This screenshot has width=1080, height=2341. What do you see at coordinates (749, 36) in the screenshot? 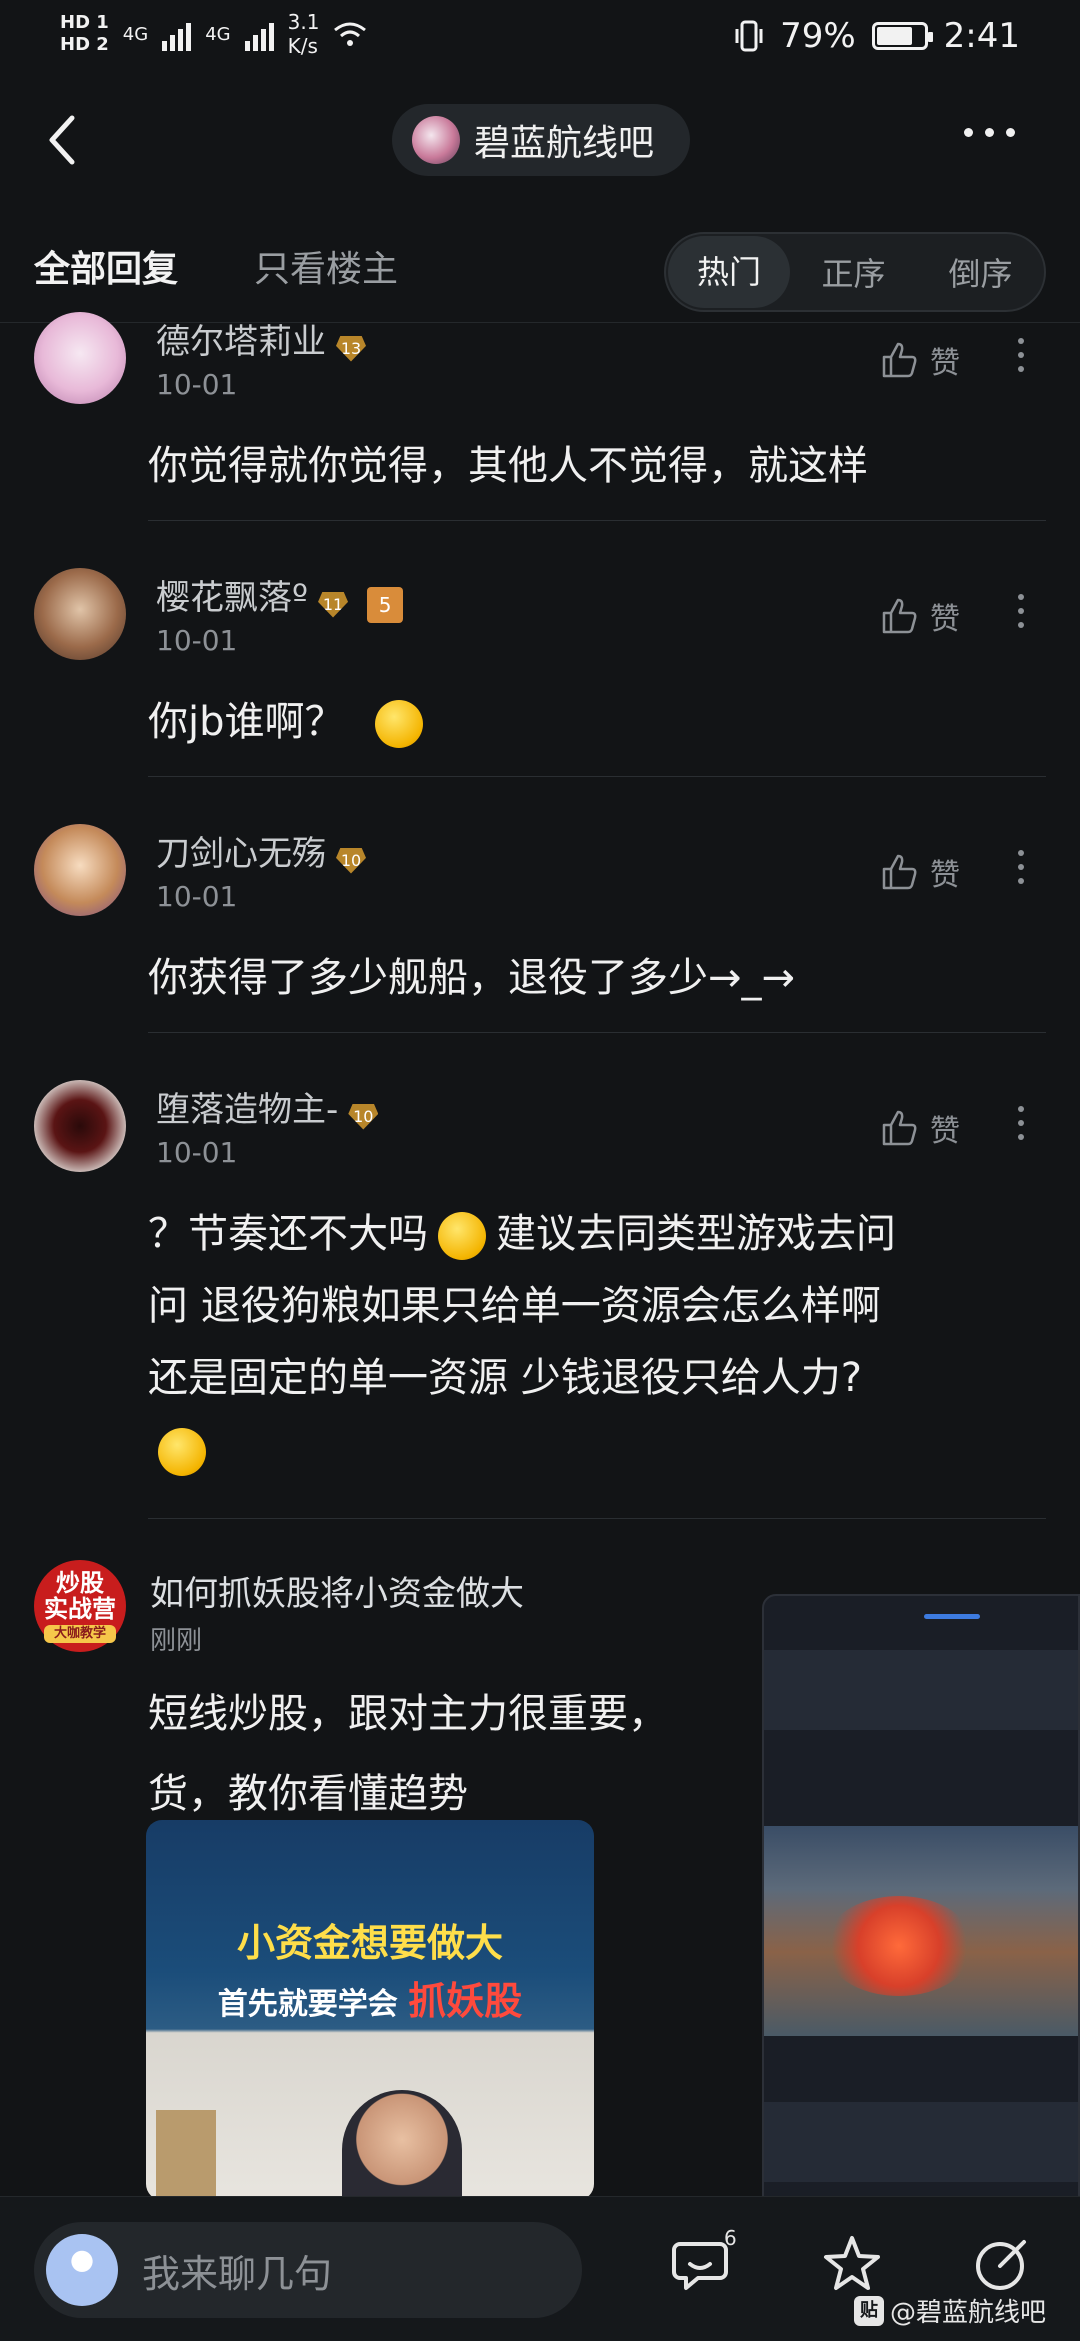
I see `vibrate-icon` at bounding box center [749, 36].